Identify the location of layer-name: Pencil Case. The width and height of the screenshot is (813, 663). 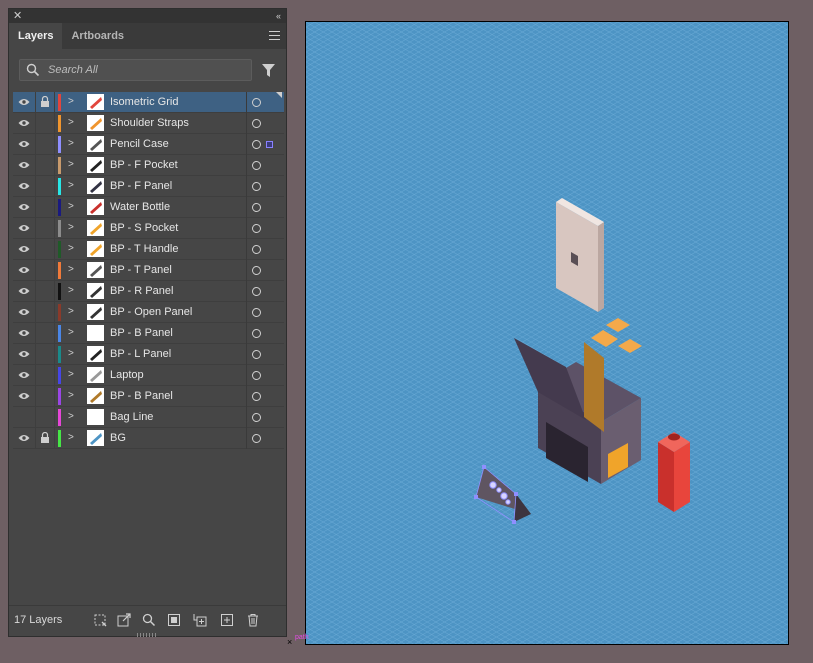
(139, 144).